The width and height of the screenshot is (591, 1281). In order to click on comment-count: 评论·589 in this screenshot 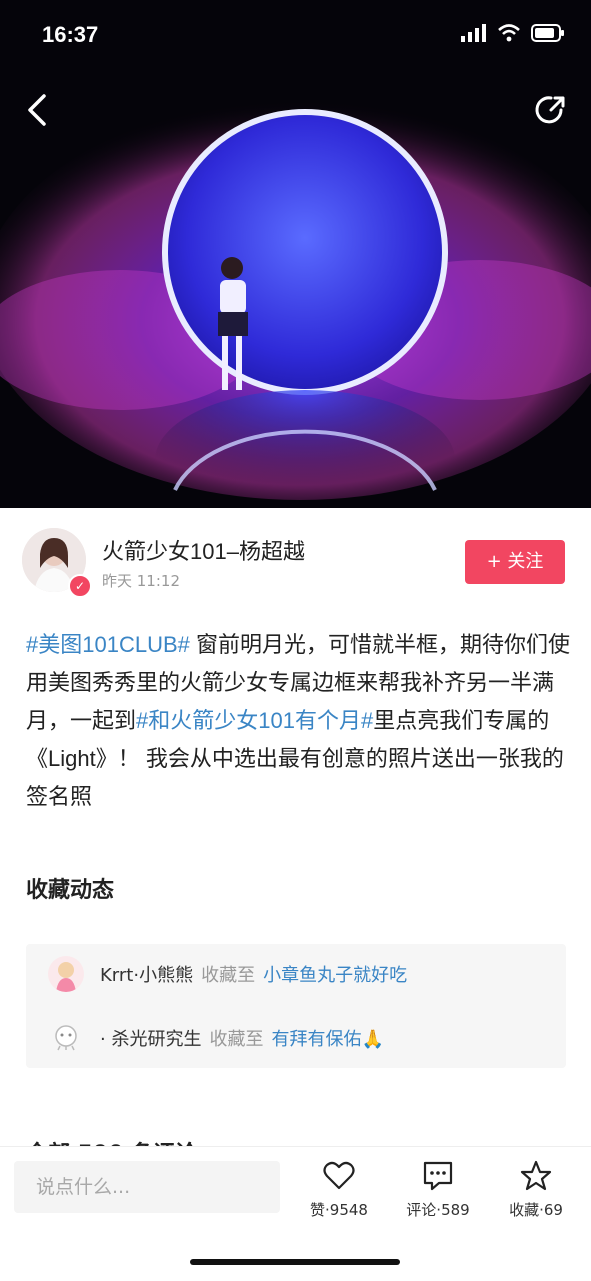, I will do `click(438, 1210)`.